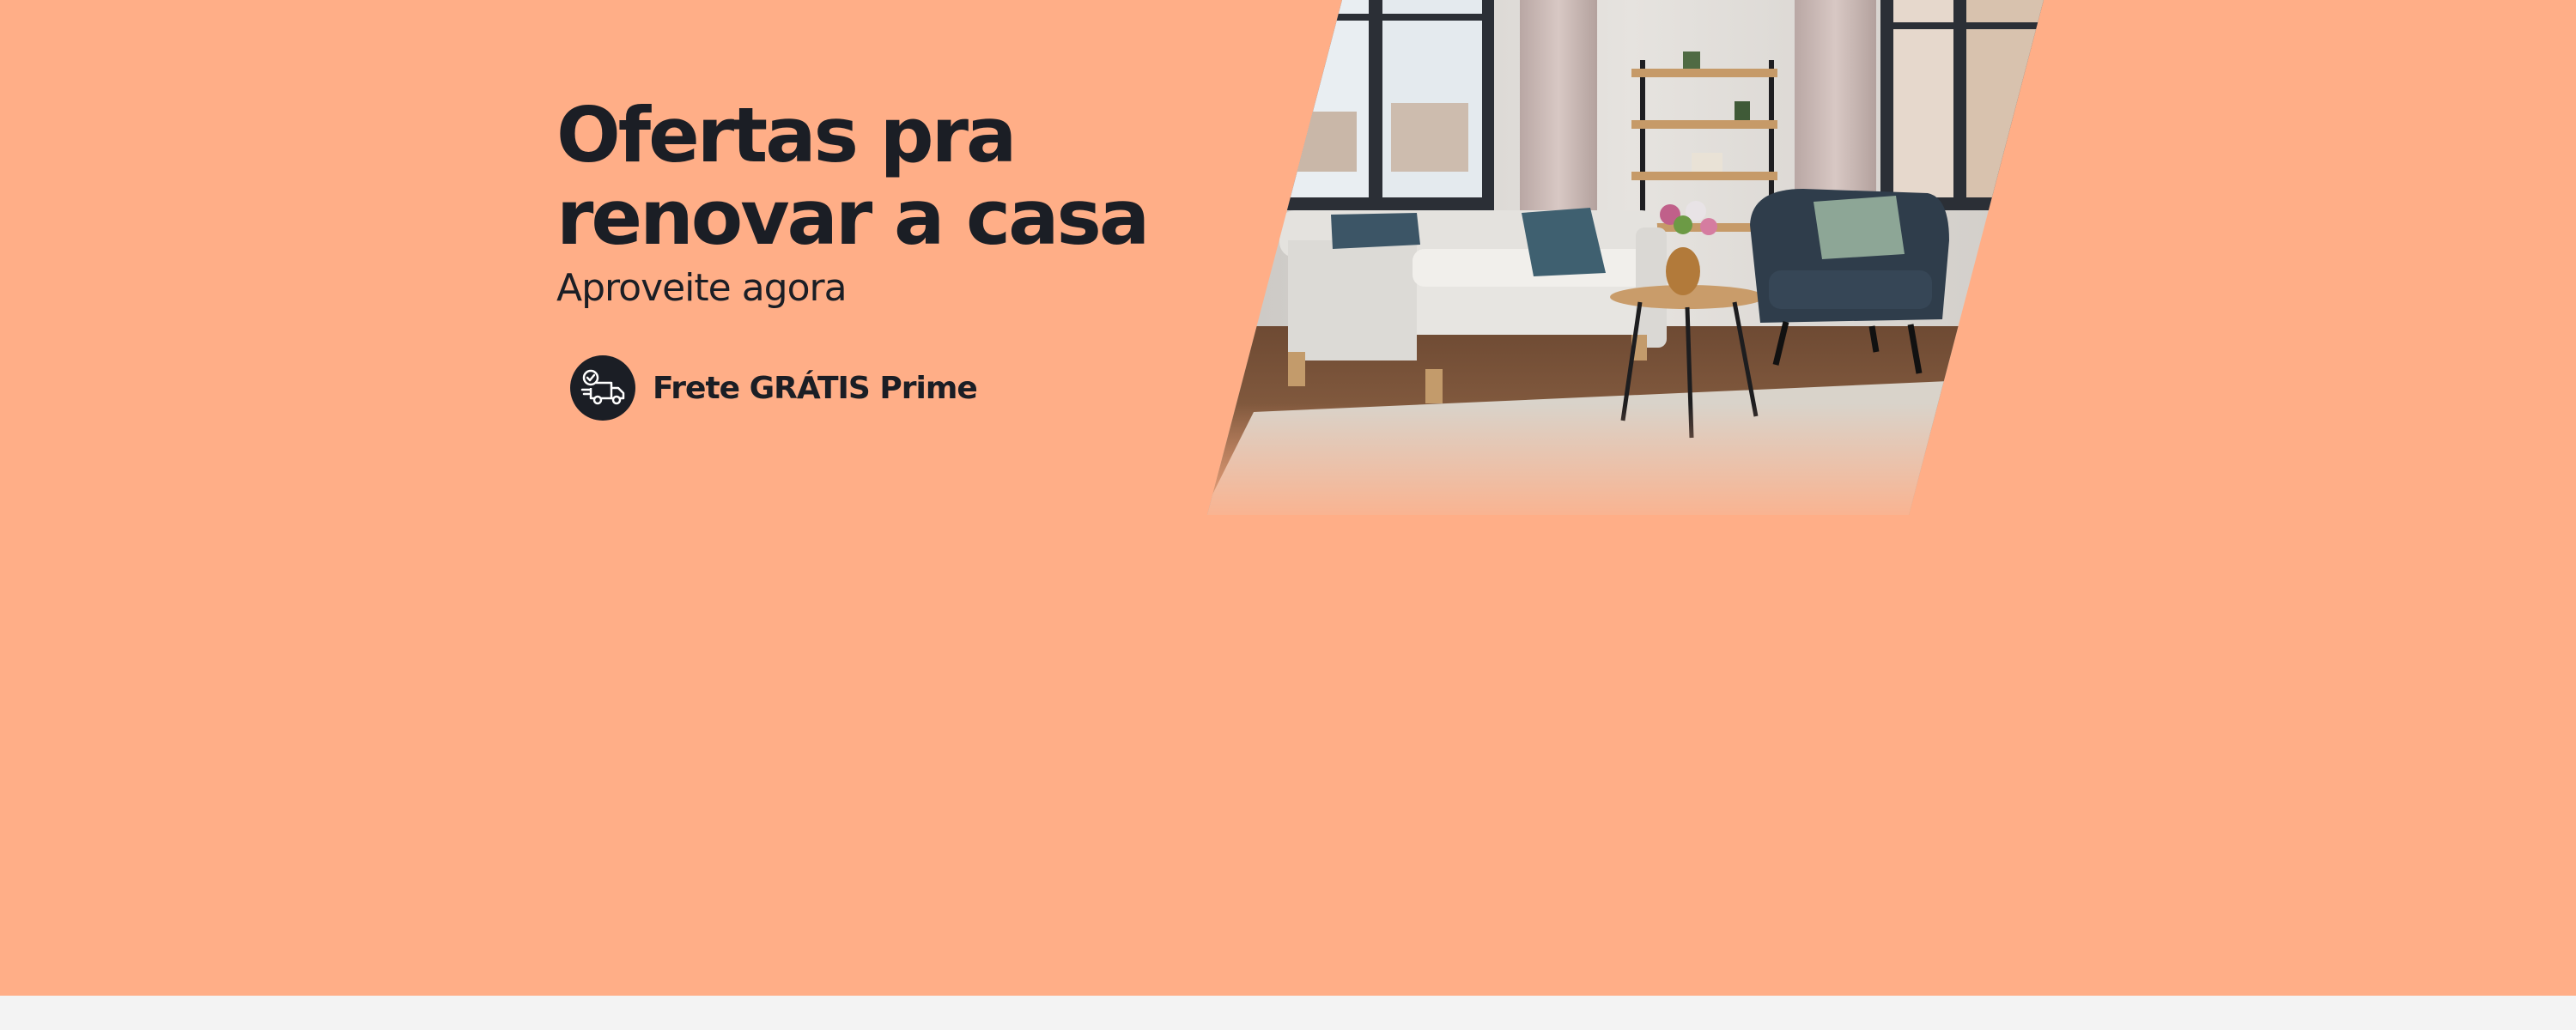  Describe the element at coordinates (1288, 1013) in the screenshot. I see `page-background-strip` at that location.